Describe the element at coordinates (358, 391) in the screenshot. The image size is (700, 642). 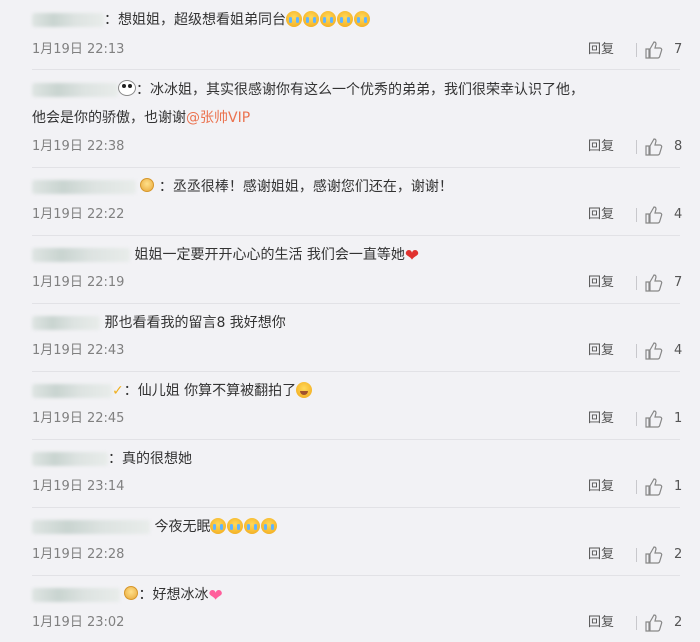
I see `comment-body: ✓：仙儿姐 你算不算被翻拍了` at that location.